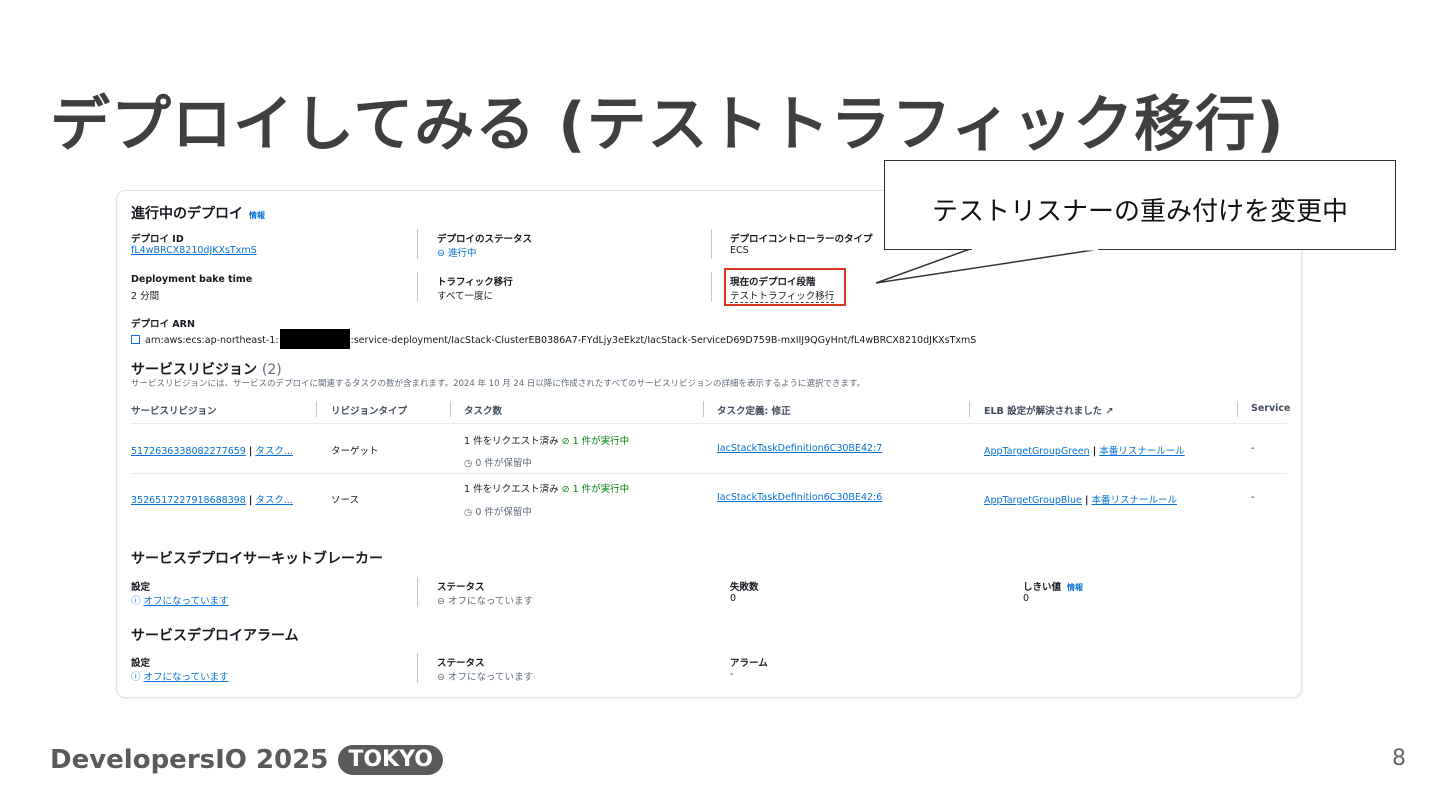 The image size is (1440, 810). Describe the element at coordinates (1026, 598) in the screenshot. I see `threshold-value: 0` at that location.